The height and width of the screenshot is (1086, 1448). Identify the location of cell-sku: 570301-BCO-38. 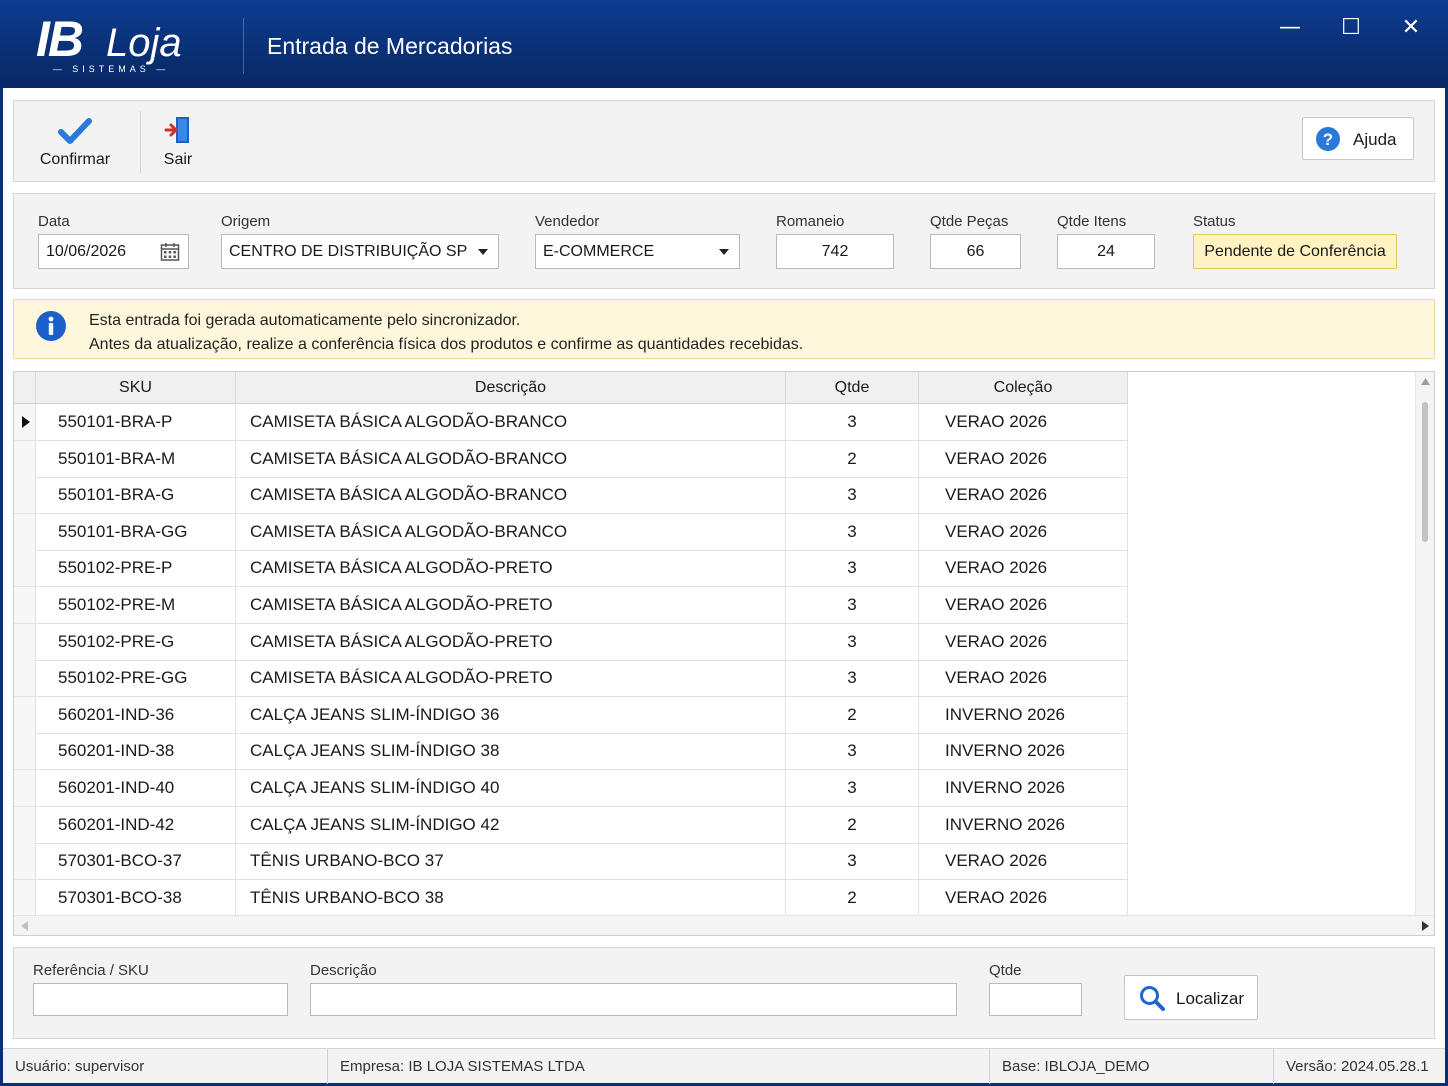
(136, 897).